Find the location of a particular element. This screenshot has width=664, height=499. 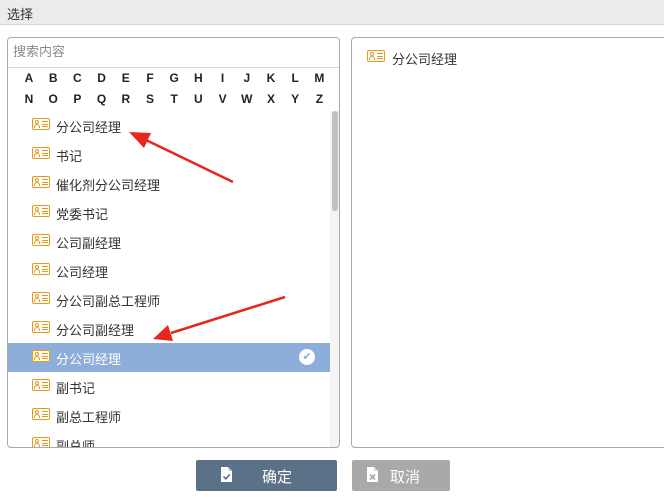

letter-filter-s: S is located at coordinates (150, 99).